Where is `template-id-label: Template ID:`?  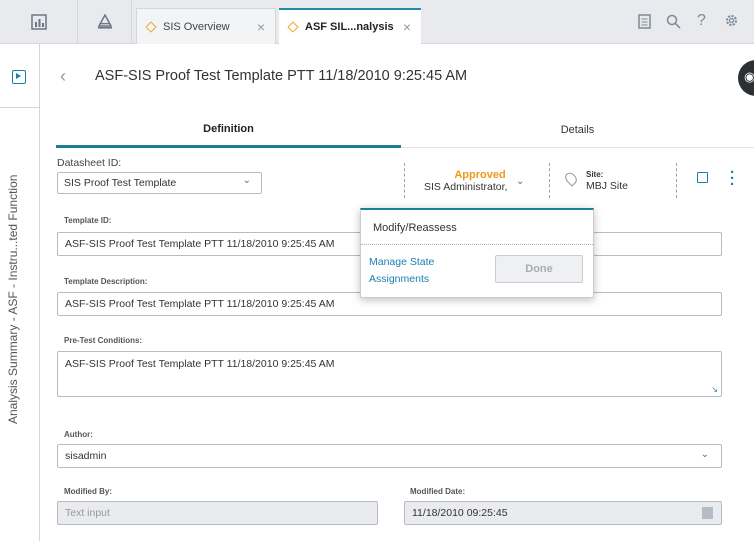 template-id-label: Template ID: is located at coordinates (88, 220).